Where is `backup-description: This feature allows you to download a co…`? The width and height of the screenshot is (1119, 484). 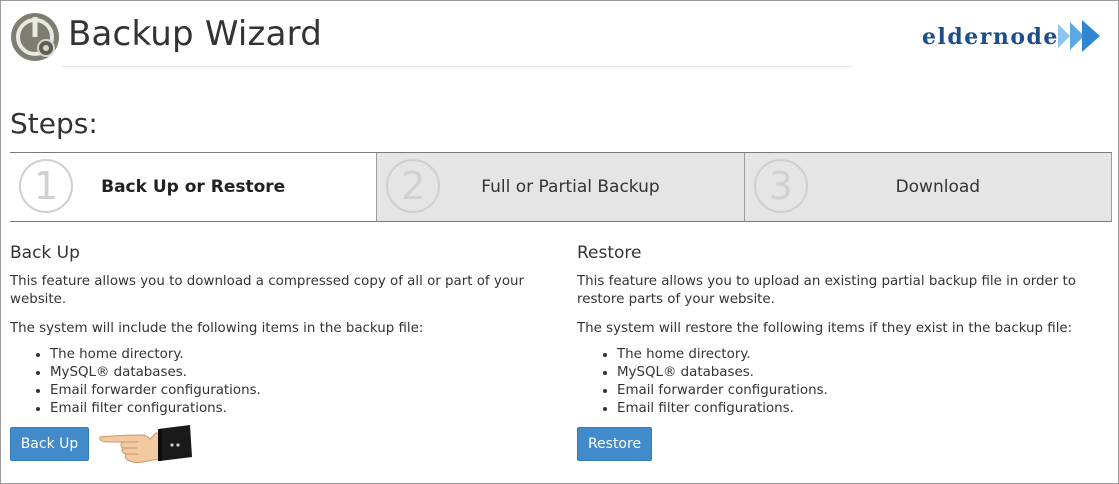 backup-description: This feature allows you to download a co… is located at coordinates (267, 290).